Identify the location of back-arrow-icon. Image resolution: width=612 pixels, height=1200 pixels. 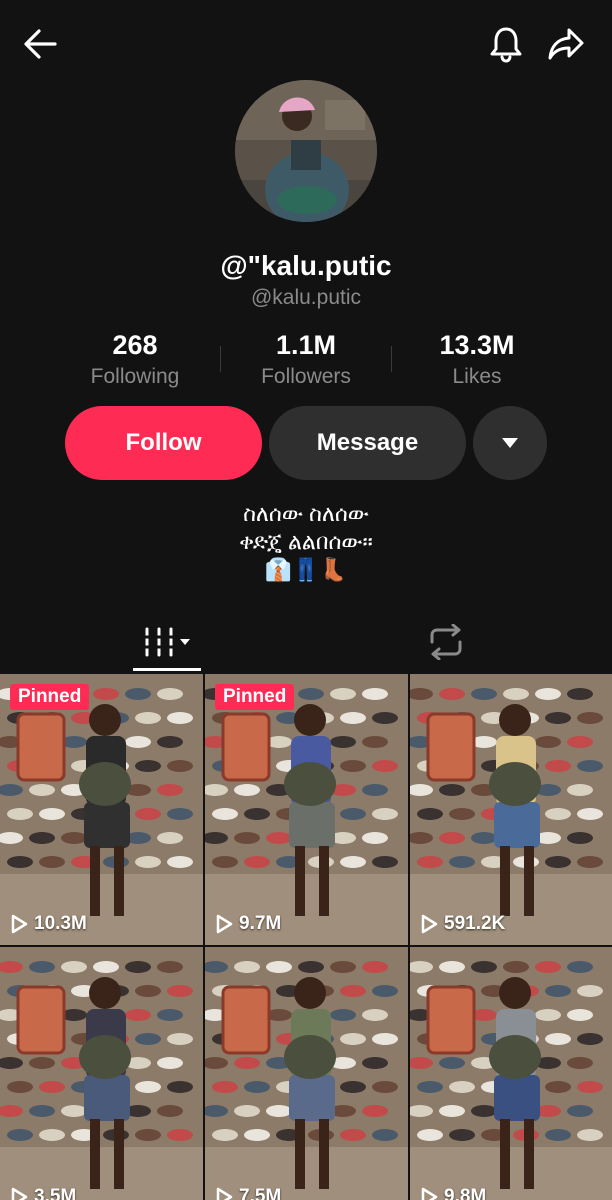
(40, 44).